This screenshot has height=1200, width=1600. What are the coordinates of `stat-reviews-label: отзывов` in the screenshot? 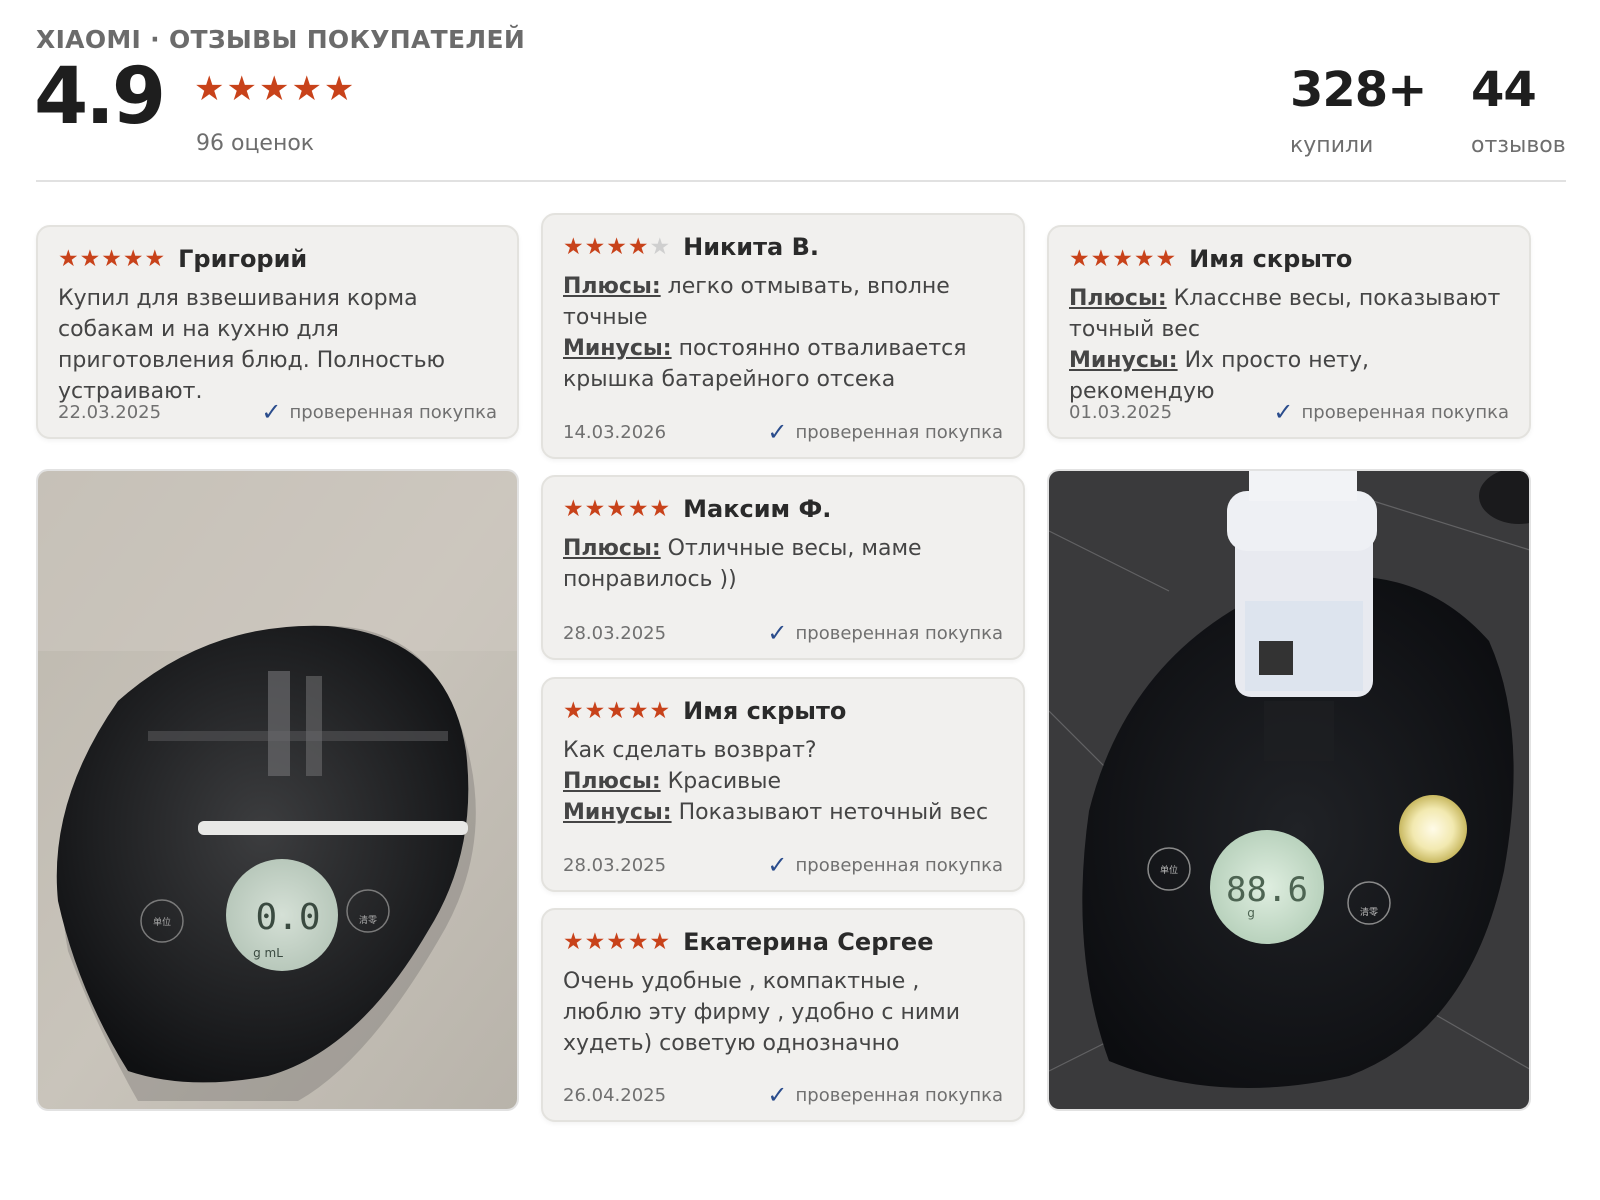 It's located at (1518, 145).